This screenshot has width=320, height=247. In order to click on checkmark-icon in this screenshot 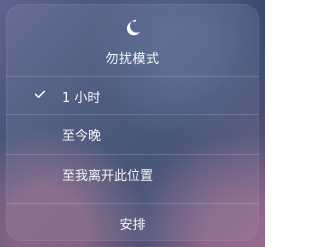, I will do `click(40, 94)`.